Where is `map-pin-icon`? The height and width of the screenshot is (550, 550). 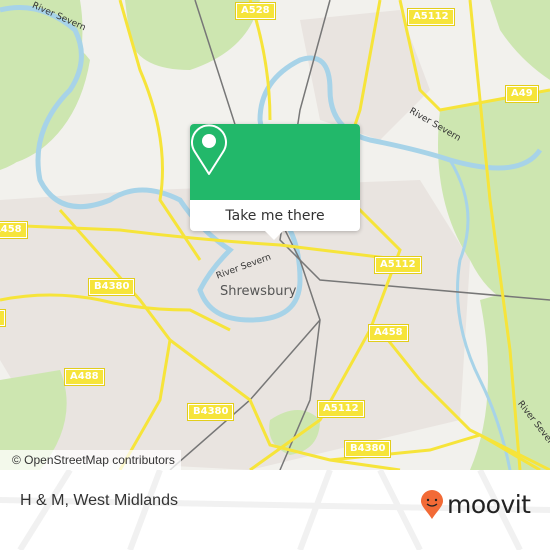 map-pin-icon is located at coordinates (209, 149).